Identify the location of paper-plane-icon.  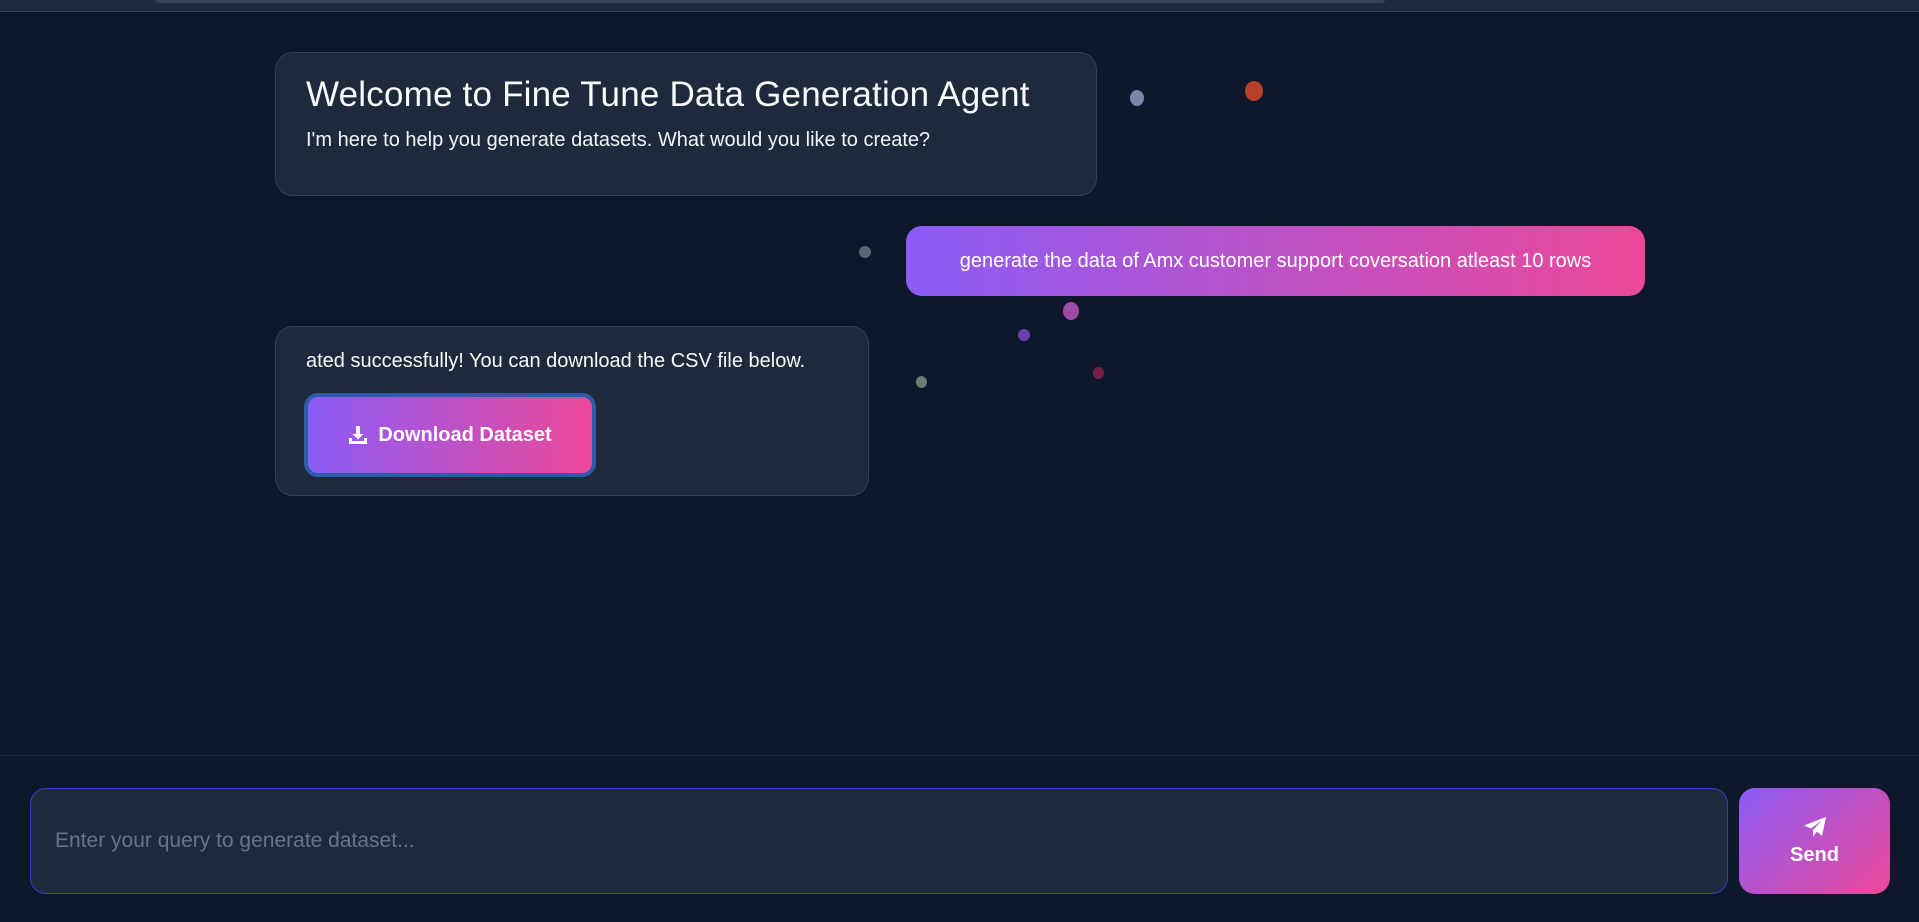
(1815, 827).